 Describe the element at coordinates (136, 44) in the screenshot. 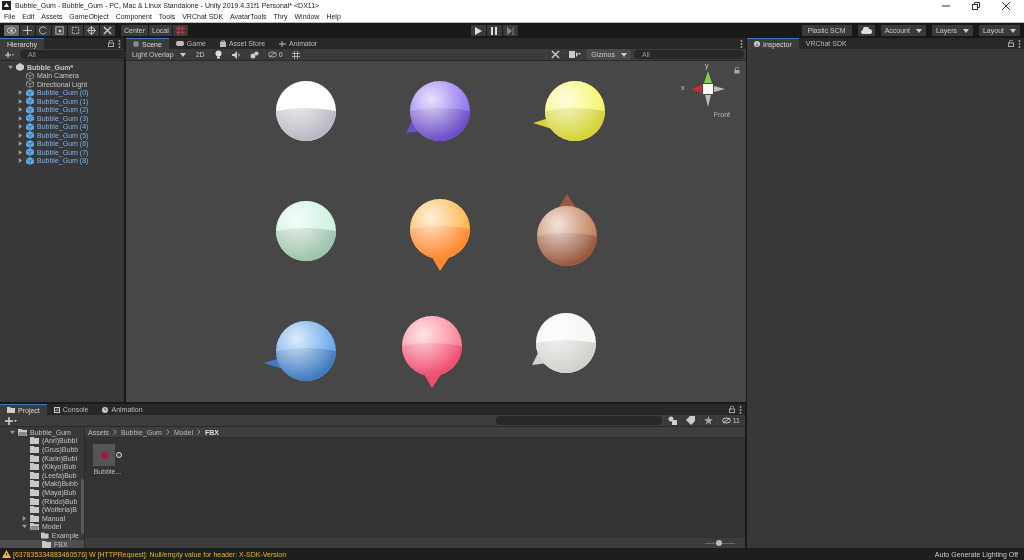

I see `grid-icon` at that location.